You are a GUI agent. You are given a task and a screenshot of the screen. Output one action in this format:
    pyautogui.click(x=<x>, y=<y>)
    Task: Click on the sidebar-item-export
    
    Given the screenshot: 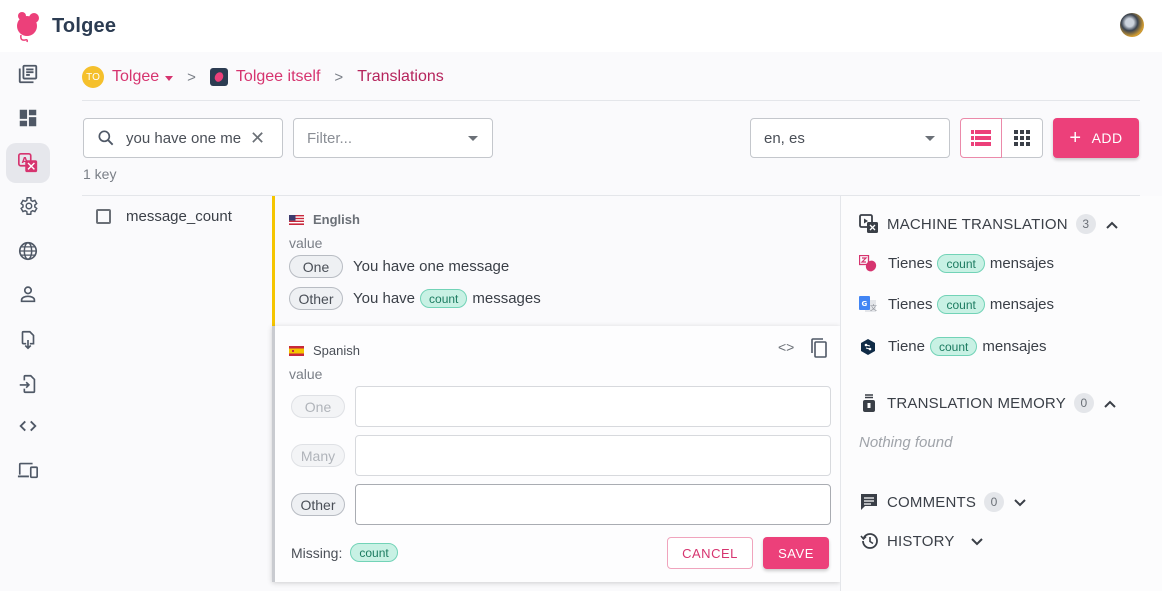 What is the action you would take?
    pyautogui.click(x=28, y=340)
    